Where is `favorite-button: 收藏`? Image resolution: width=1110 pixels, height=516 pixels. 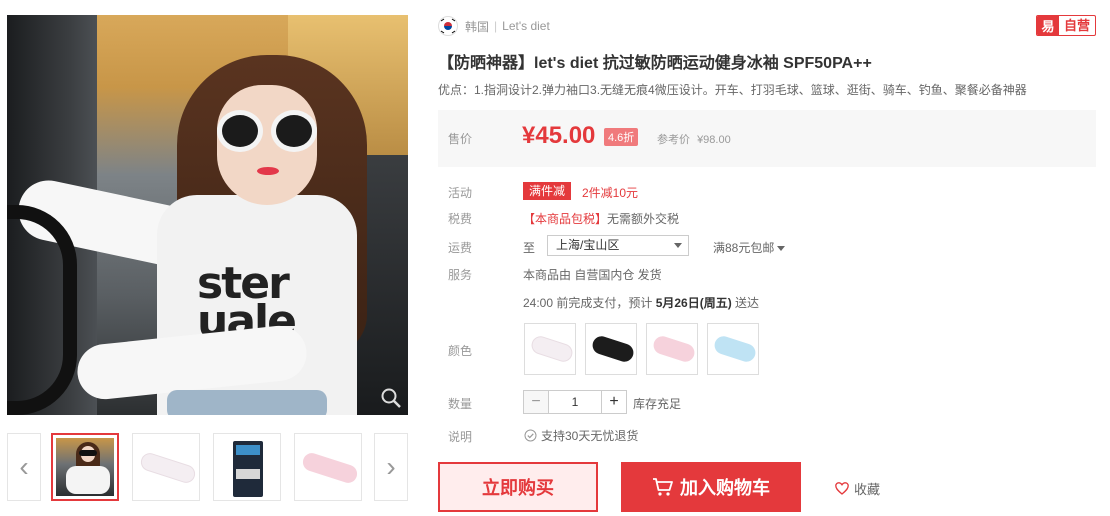 favorite-button: 收藏 is located at coordinates (857, 488).